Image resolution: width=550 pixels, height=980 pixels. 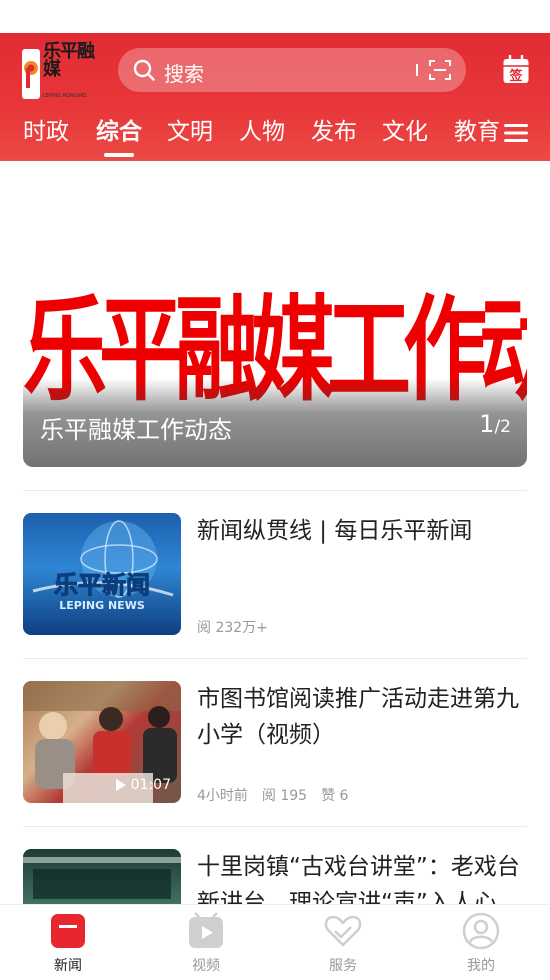 What do you see at coordinates (440, 70) in the screenshot?
I see `scan-icon` at bounding box center [440, 70].